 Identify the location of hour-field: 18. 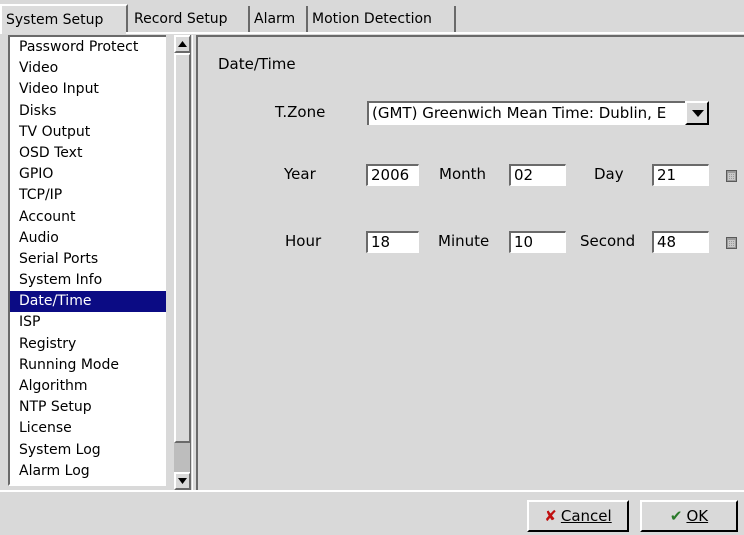
(392, 242).